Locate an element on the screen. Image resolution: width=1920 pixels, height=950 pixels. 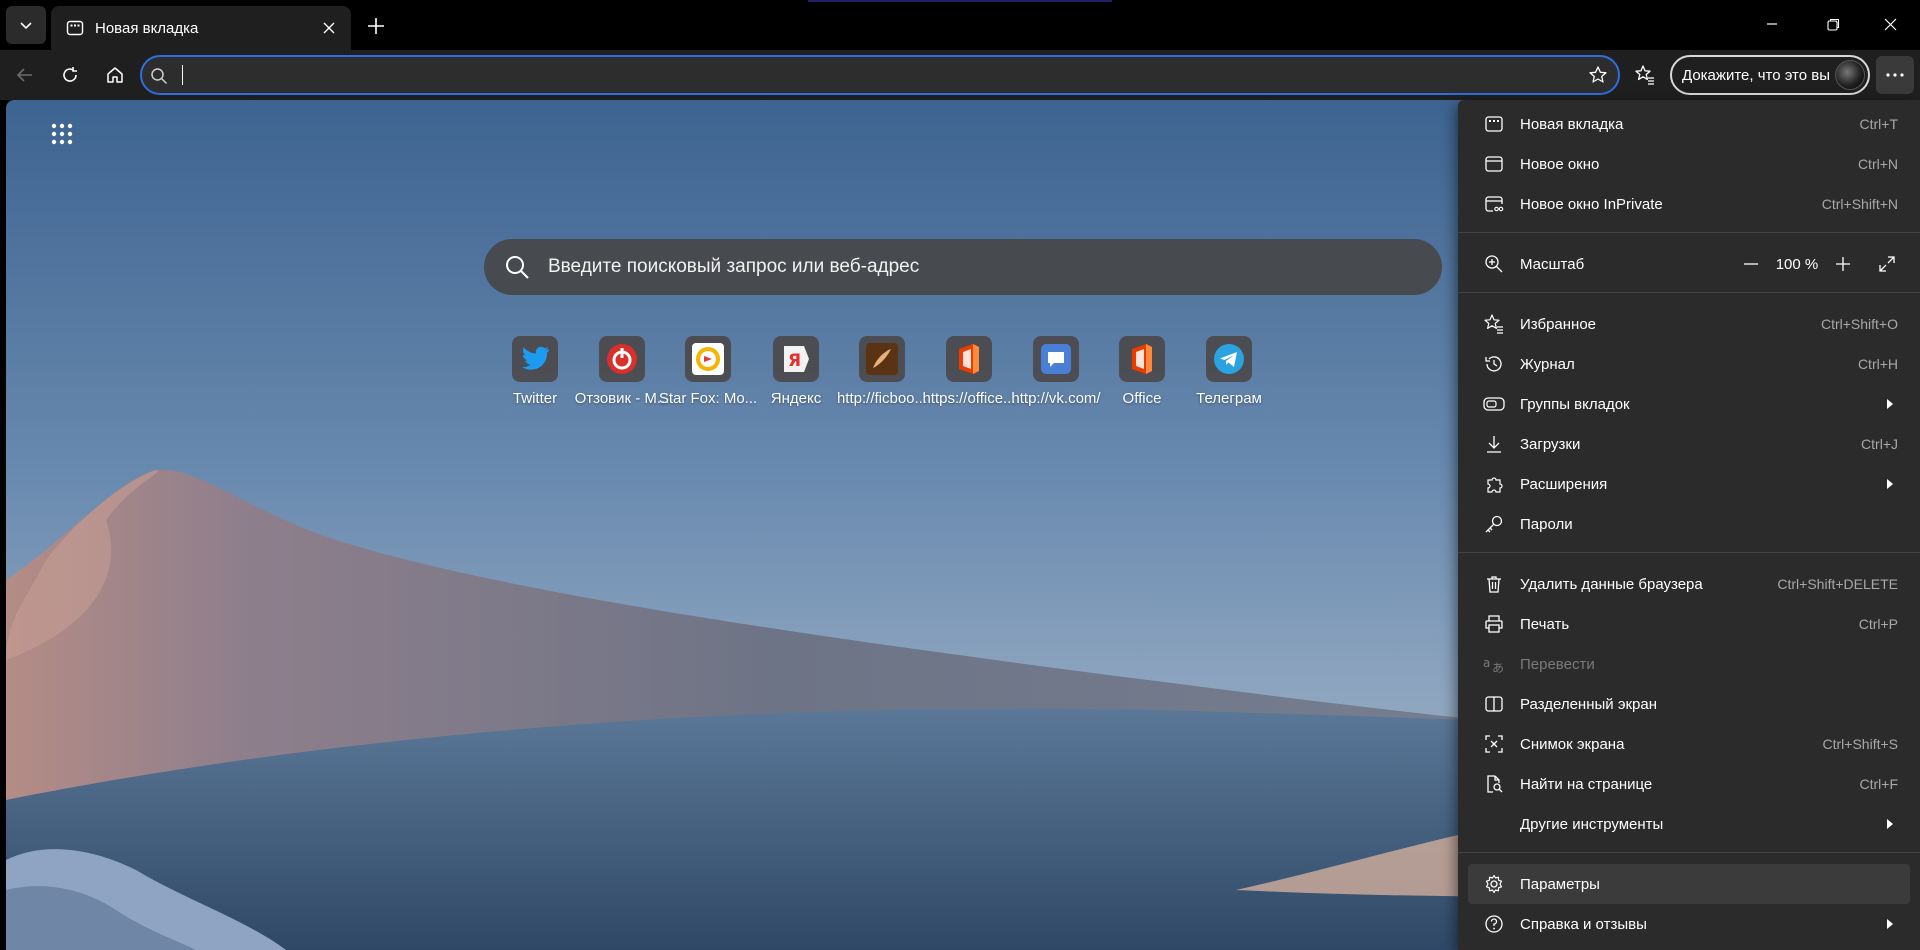
svg-text: a is located at coordinates (1486, 663).